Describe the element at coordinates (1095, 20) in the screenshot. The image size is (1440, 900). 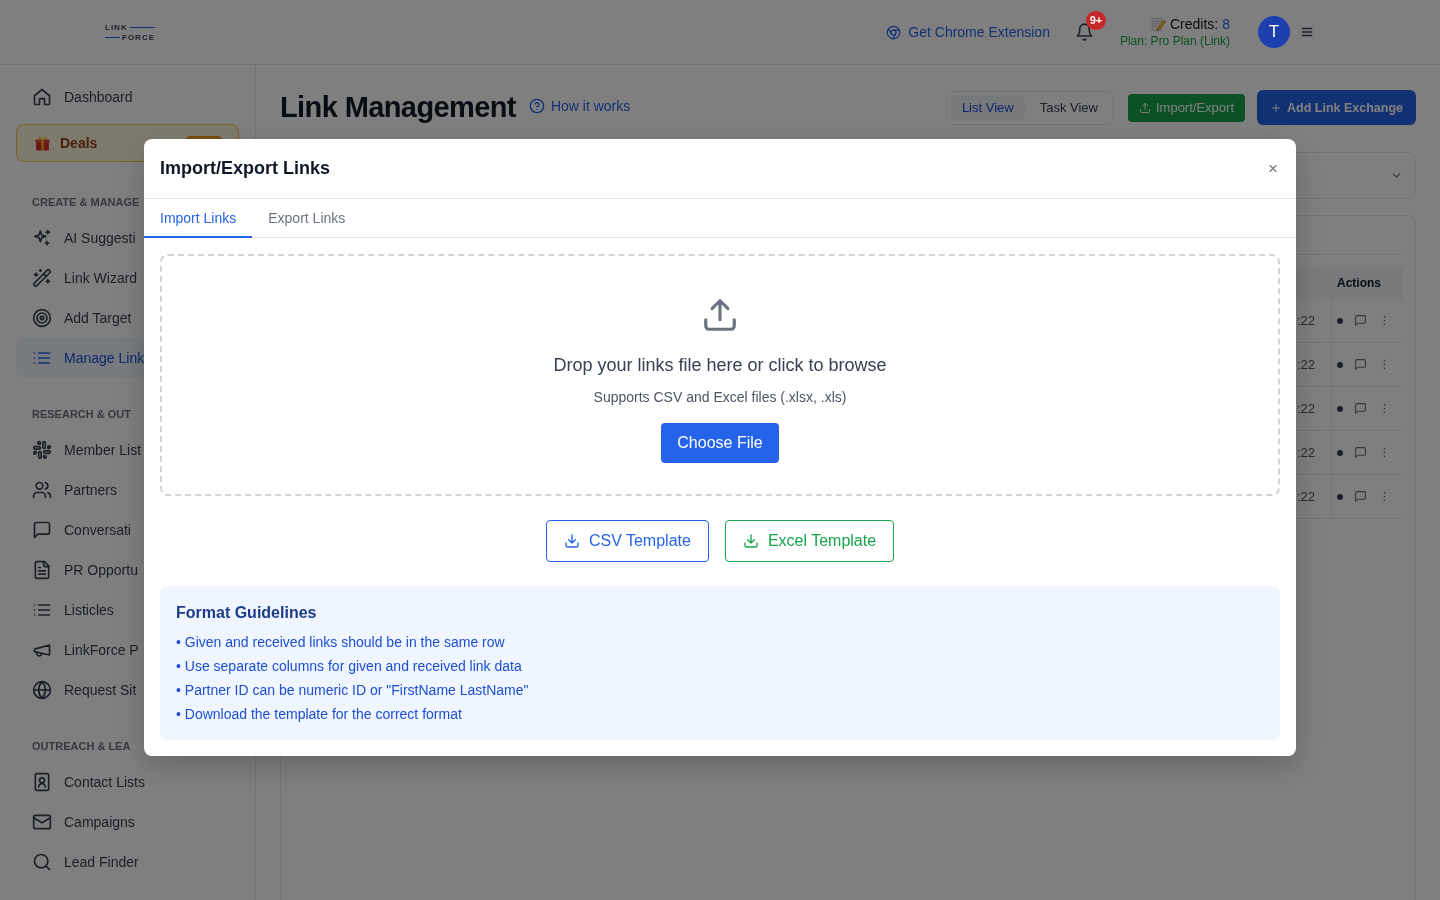
I see `notification-badge: 9+` at that location.